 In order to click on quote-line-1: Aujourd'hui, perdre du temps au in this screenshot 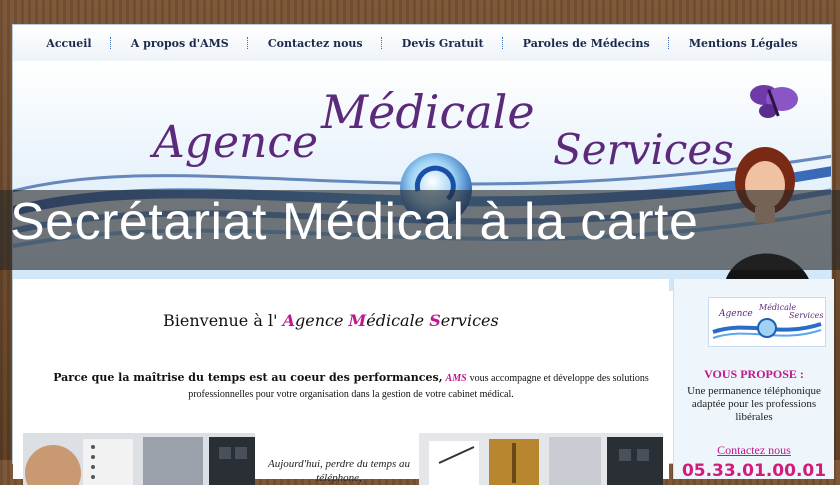, I will do `click(339, 464)`.